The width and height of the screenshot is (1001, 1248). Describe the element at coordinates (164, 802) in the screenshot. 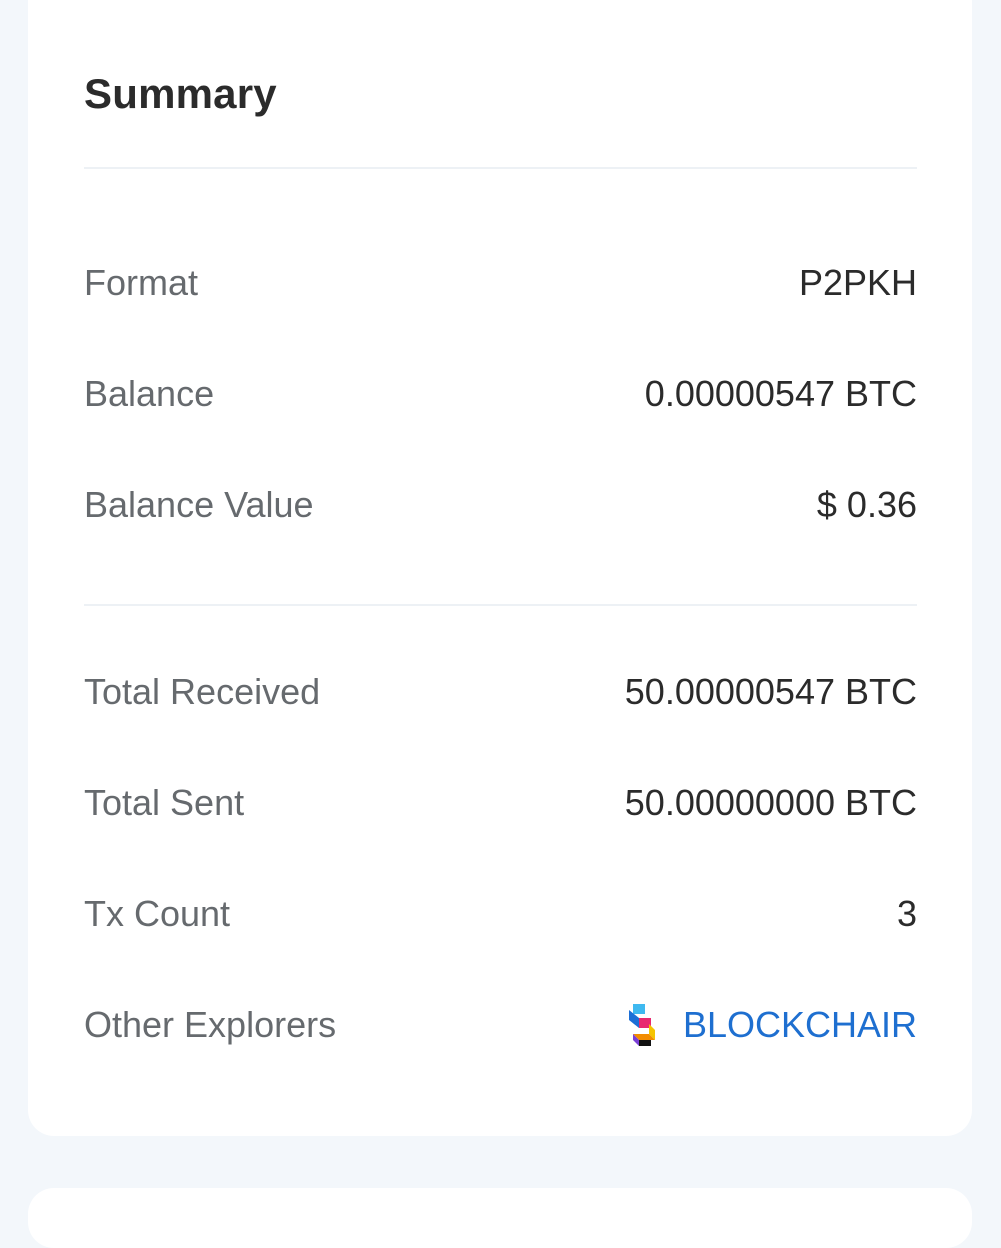

I see `total-sent-label: Total Sent` at that location.